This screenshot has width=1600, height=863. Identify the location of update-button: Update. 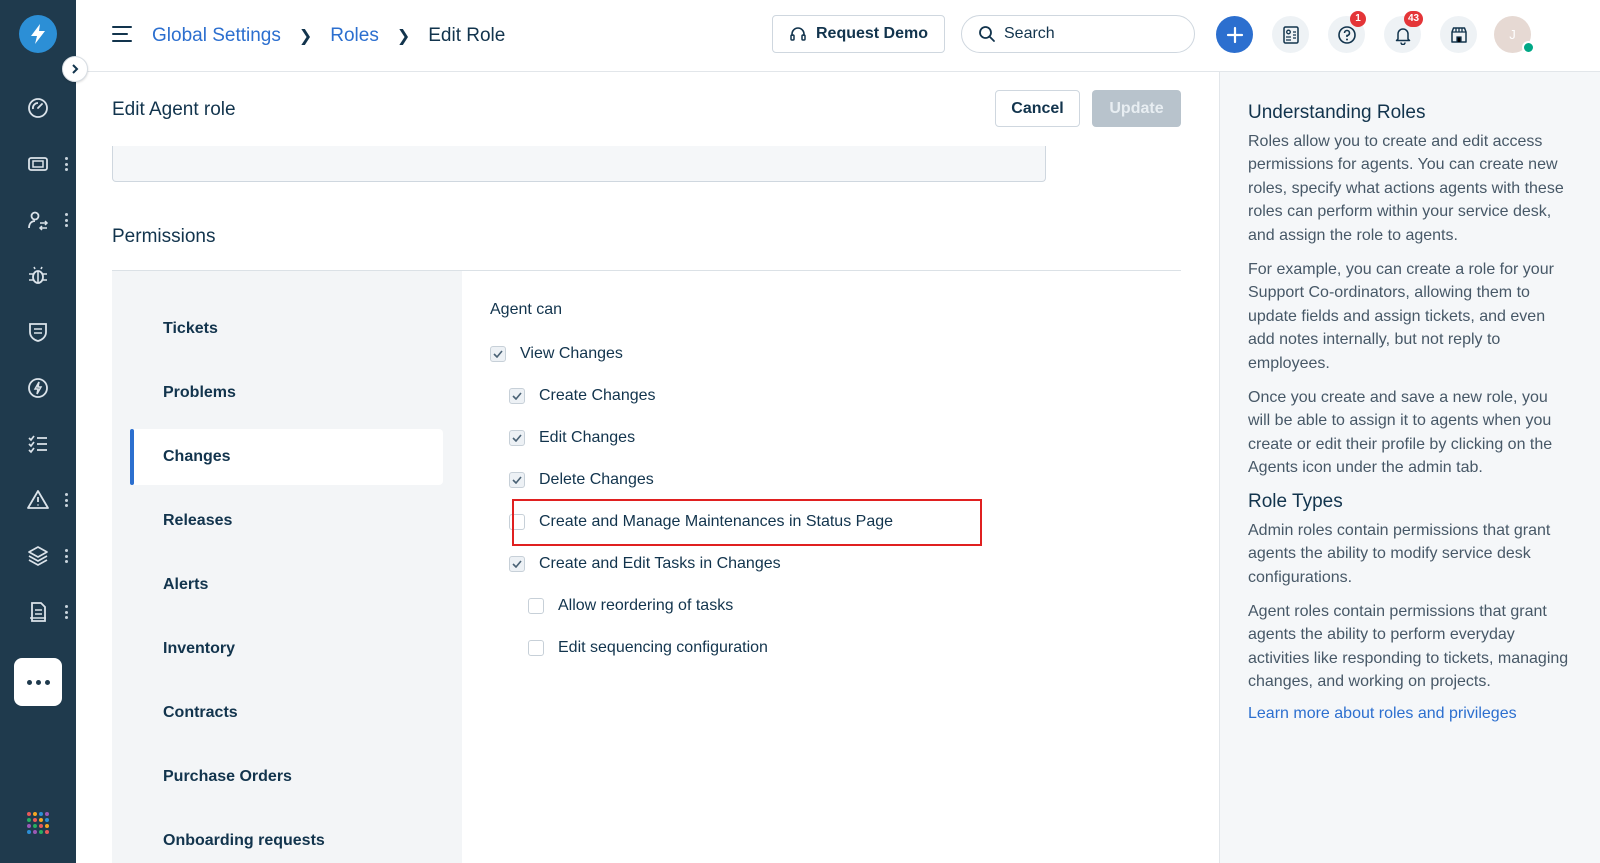
(1136, 108).